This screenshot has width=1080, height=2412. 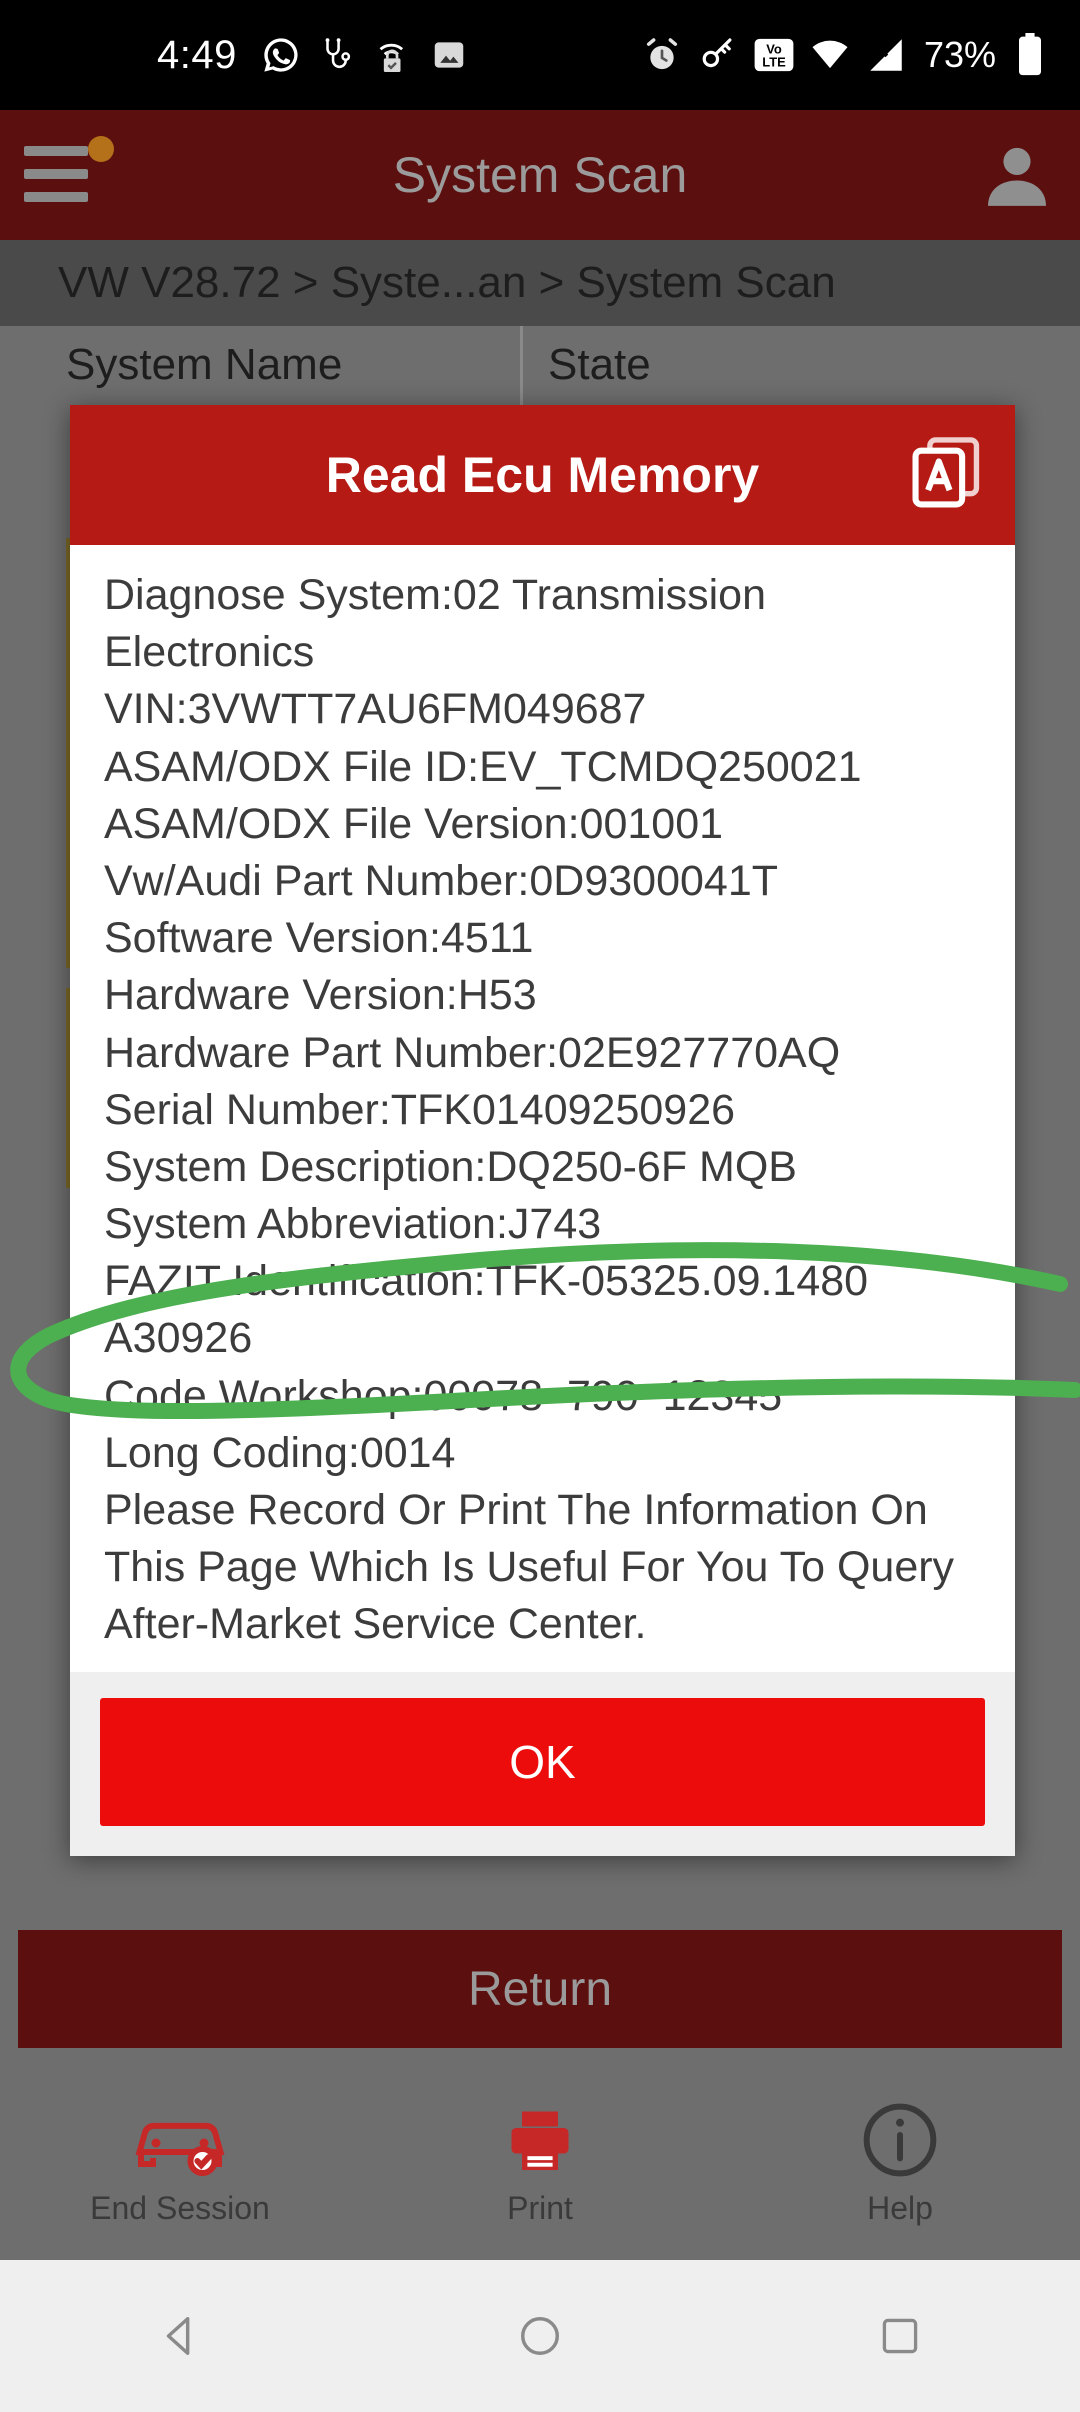 What do you see at coordinates (414, 823) in the screenshot?
I see `ecu-info-line: ASAM/ODX File Version:001001` at bounding box center [414, 823].